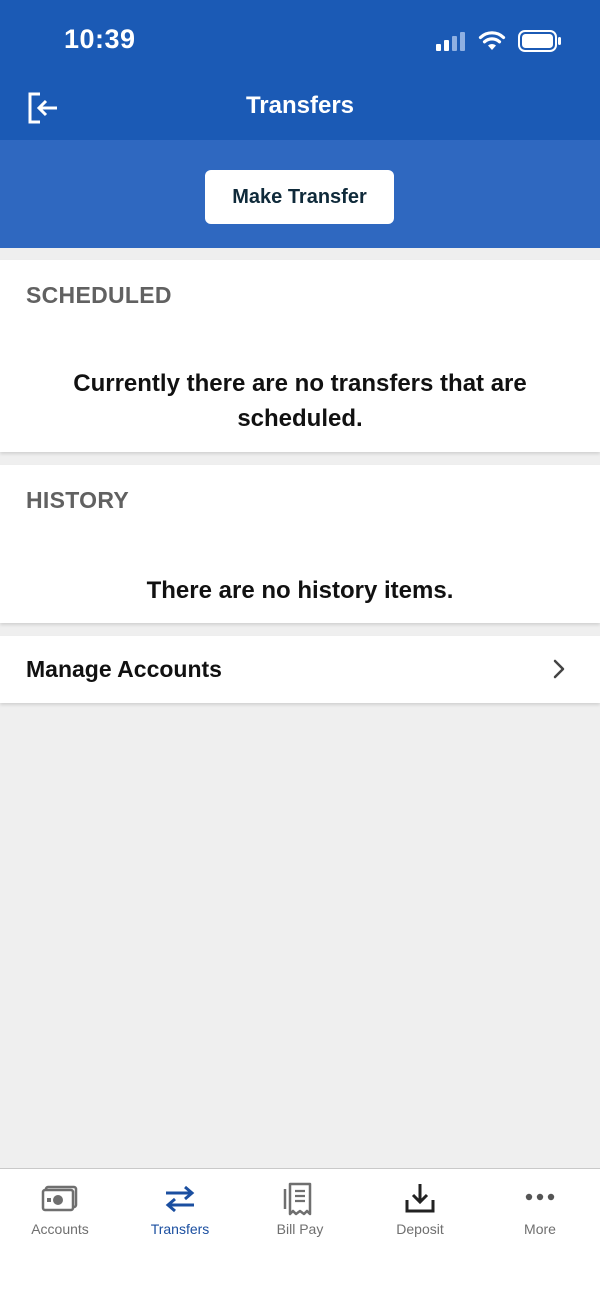 Image resolution: width=600 pixels, height=1299 pixels. What do you see at coordinates (420, 1229) in the screenshot?
I see `tab-deposit-label: Deposit` at bounding box center [420, 1229].